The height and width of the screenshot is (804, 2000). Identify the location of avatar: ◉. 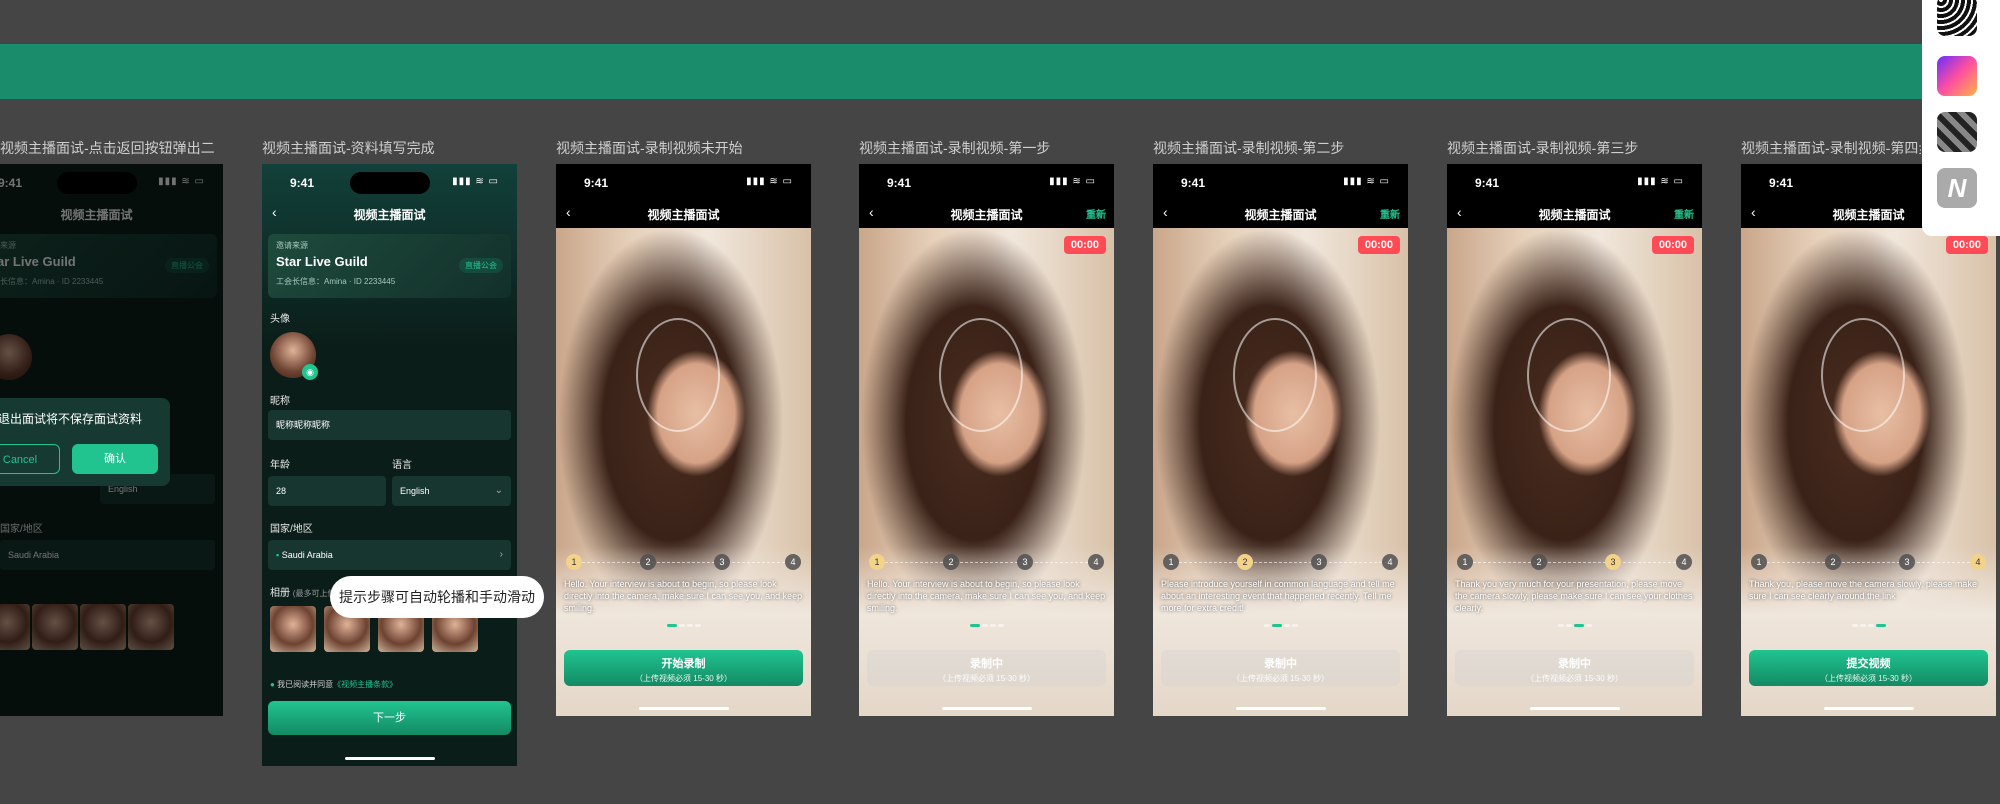
(294, 356).